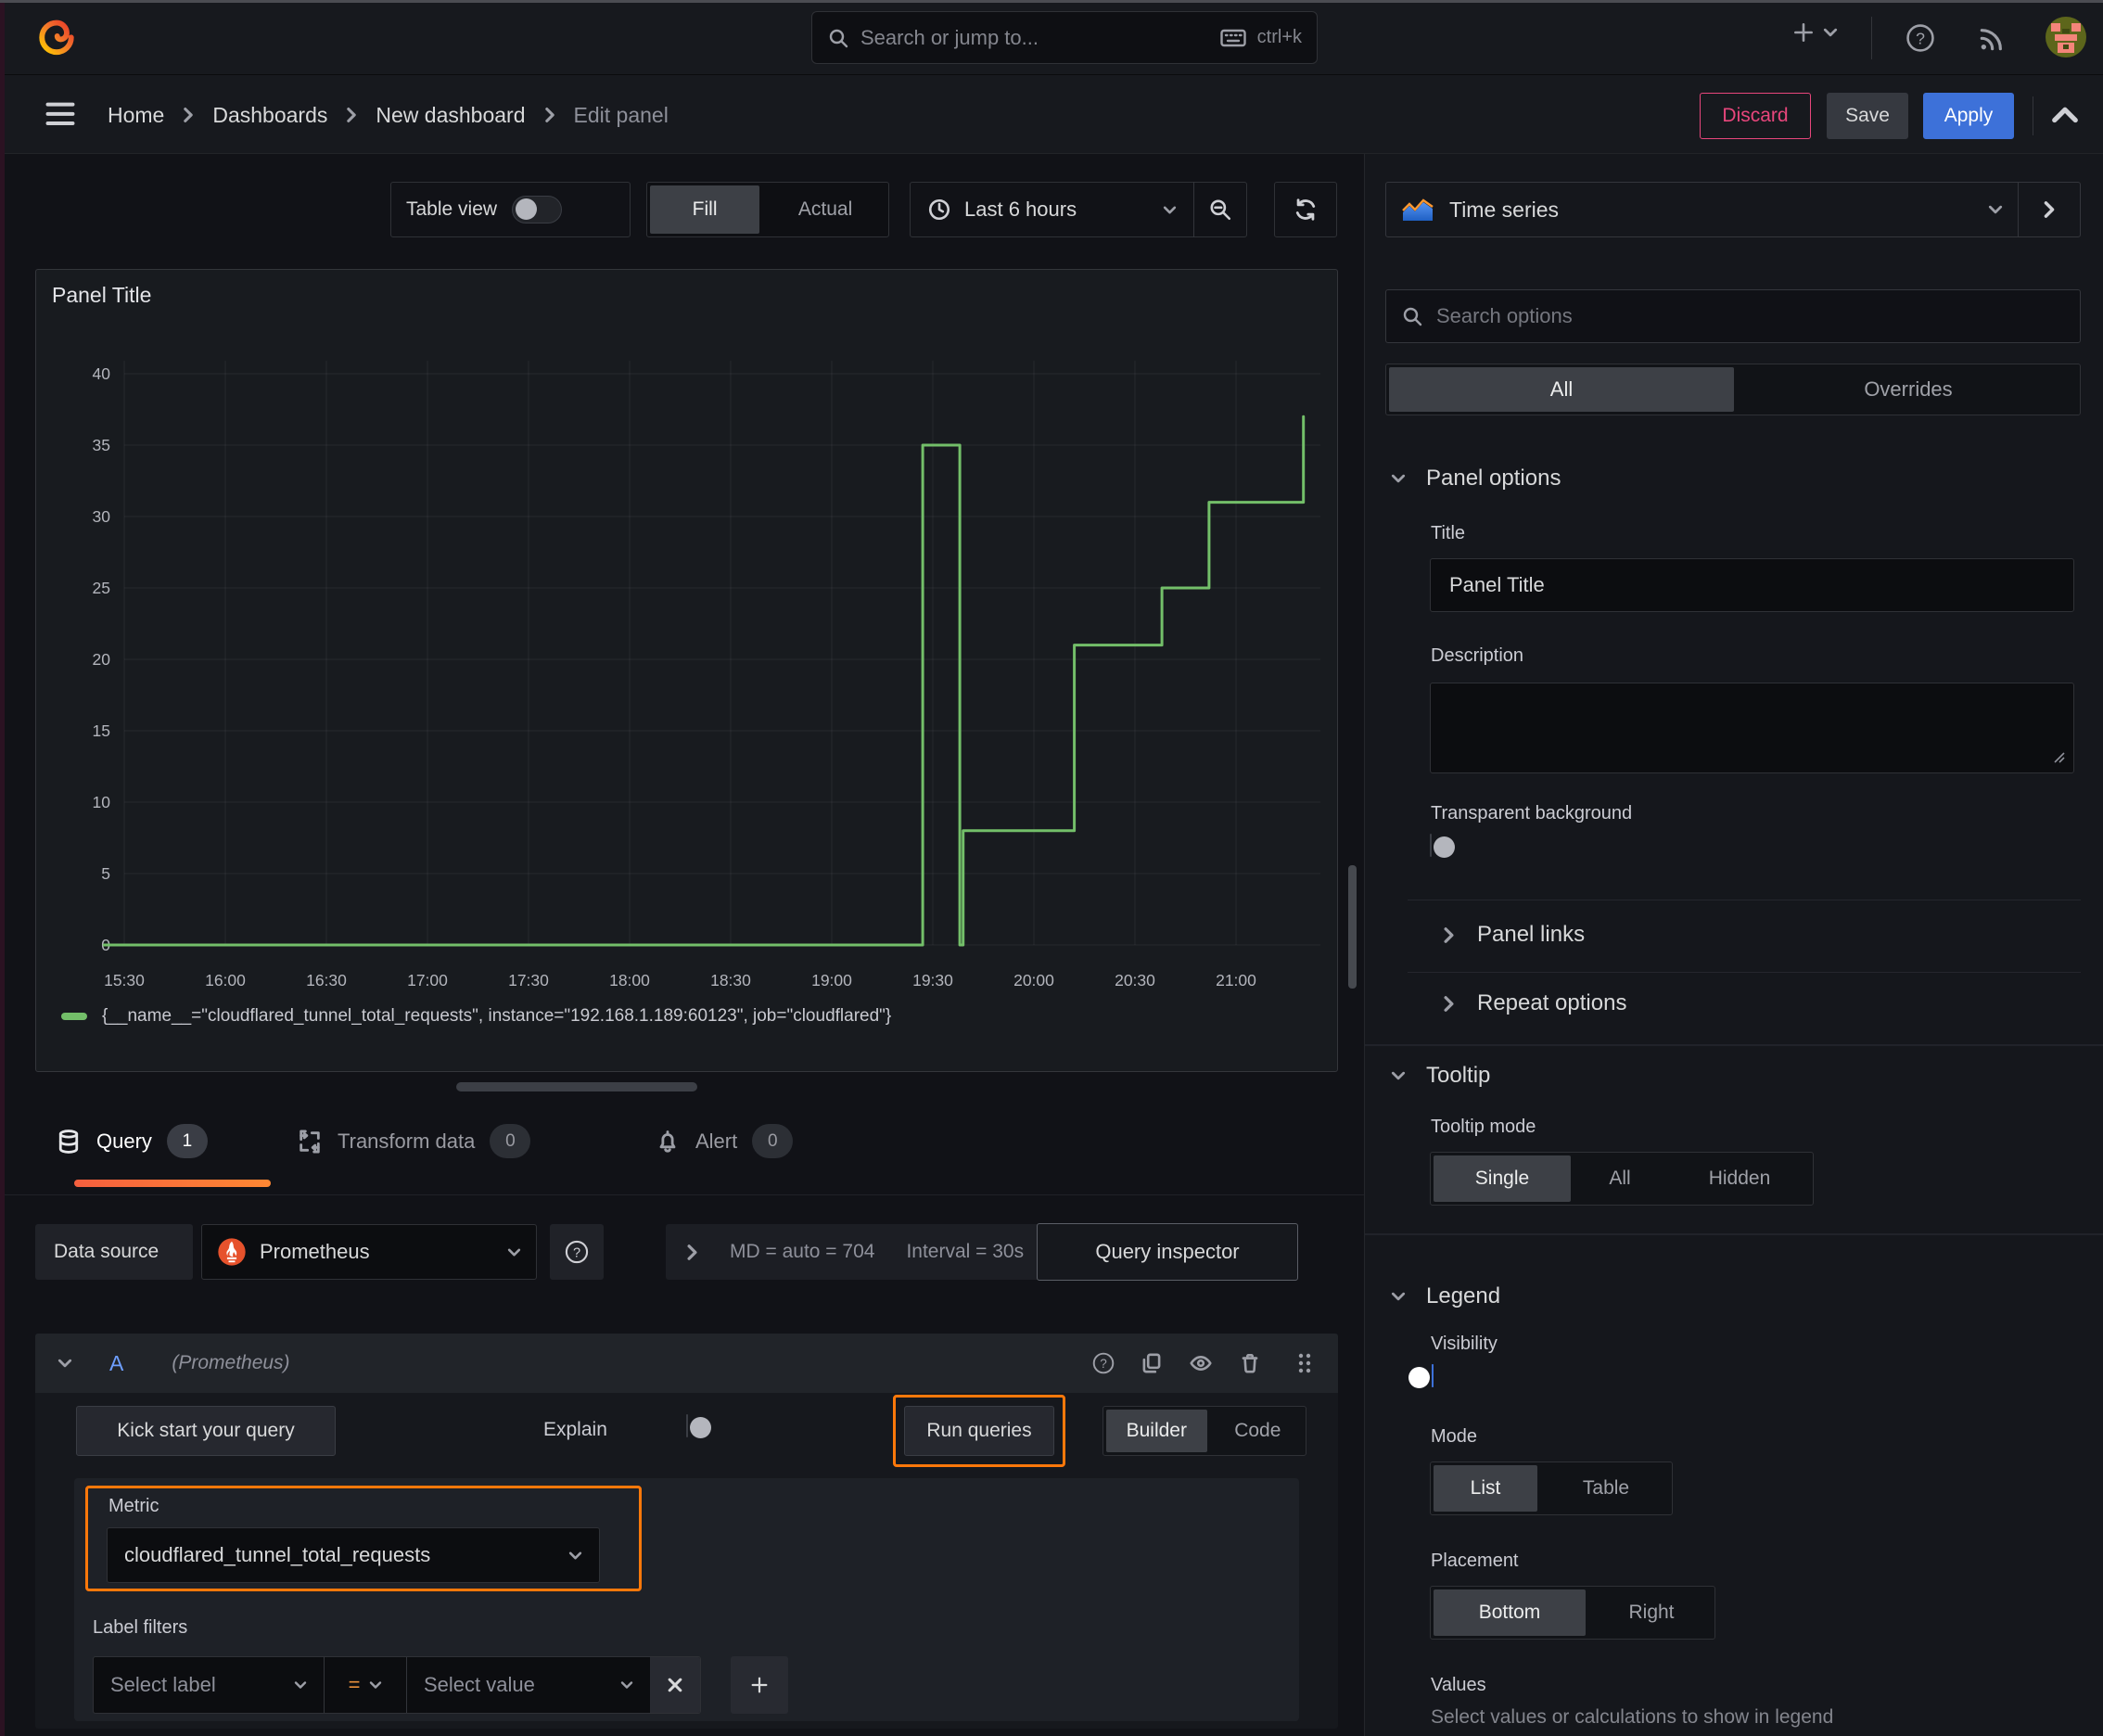  Describe the element at coordinates (232, 1252) in the screenshot. I see `prometheus-icon` at that location.